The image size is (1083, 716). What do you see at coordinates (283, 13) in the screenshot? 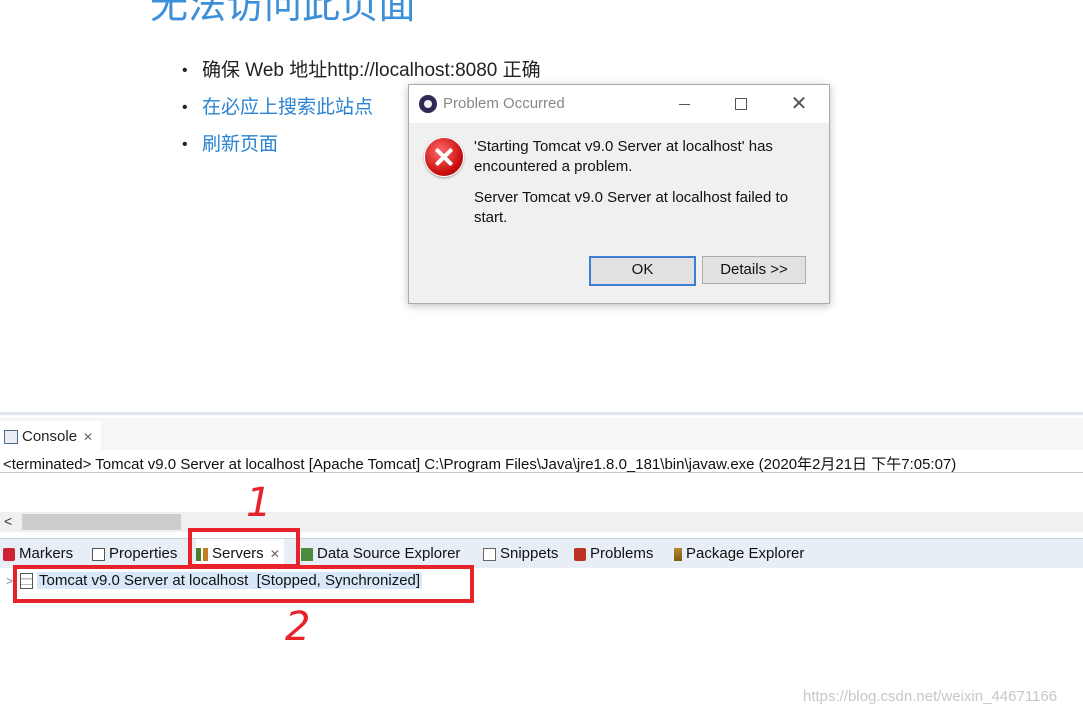
I see `error-page-title: 无法访问此页面` at bounding box center [283, 13].